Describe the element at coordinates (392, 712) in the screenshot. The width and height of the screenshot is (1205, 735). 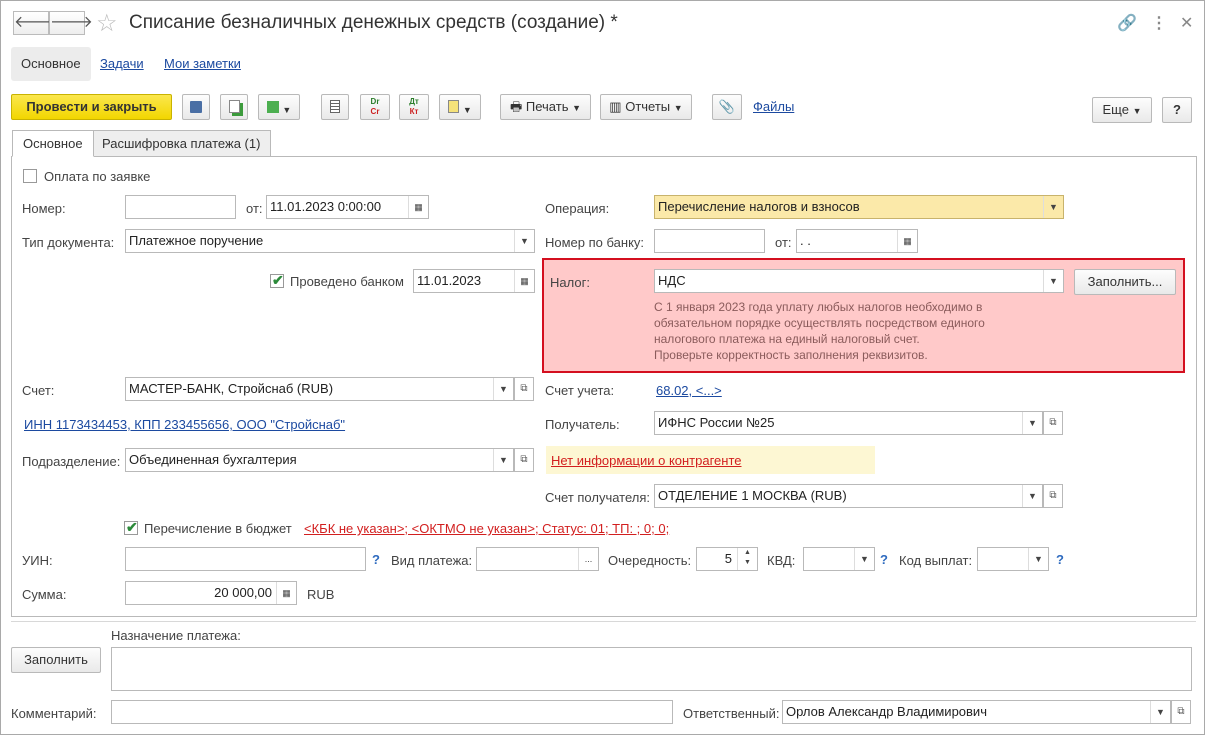
I see `comment-input` at that location.